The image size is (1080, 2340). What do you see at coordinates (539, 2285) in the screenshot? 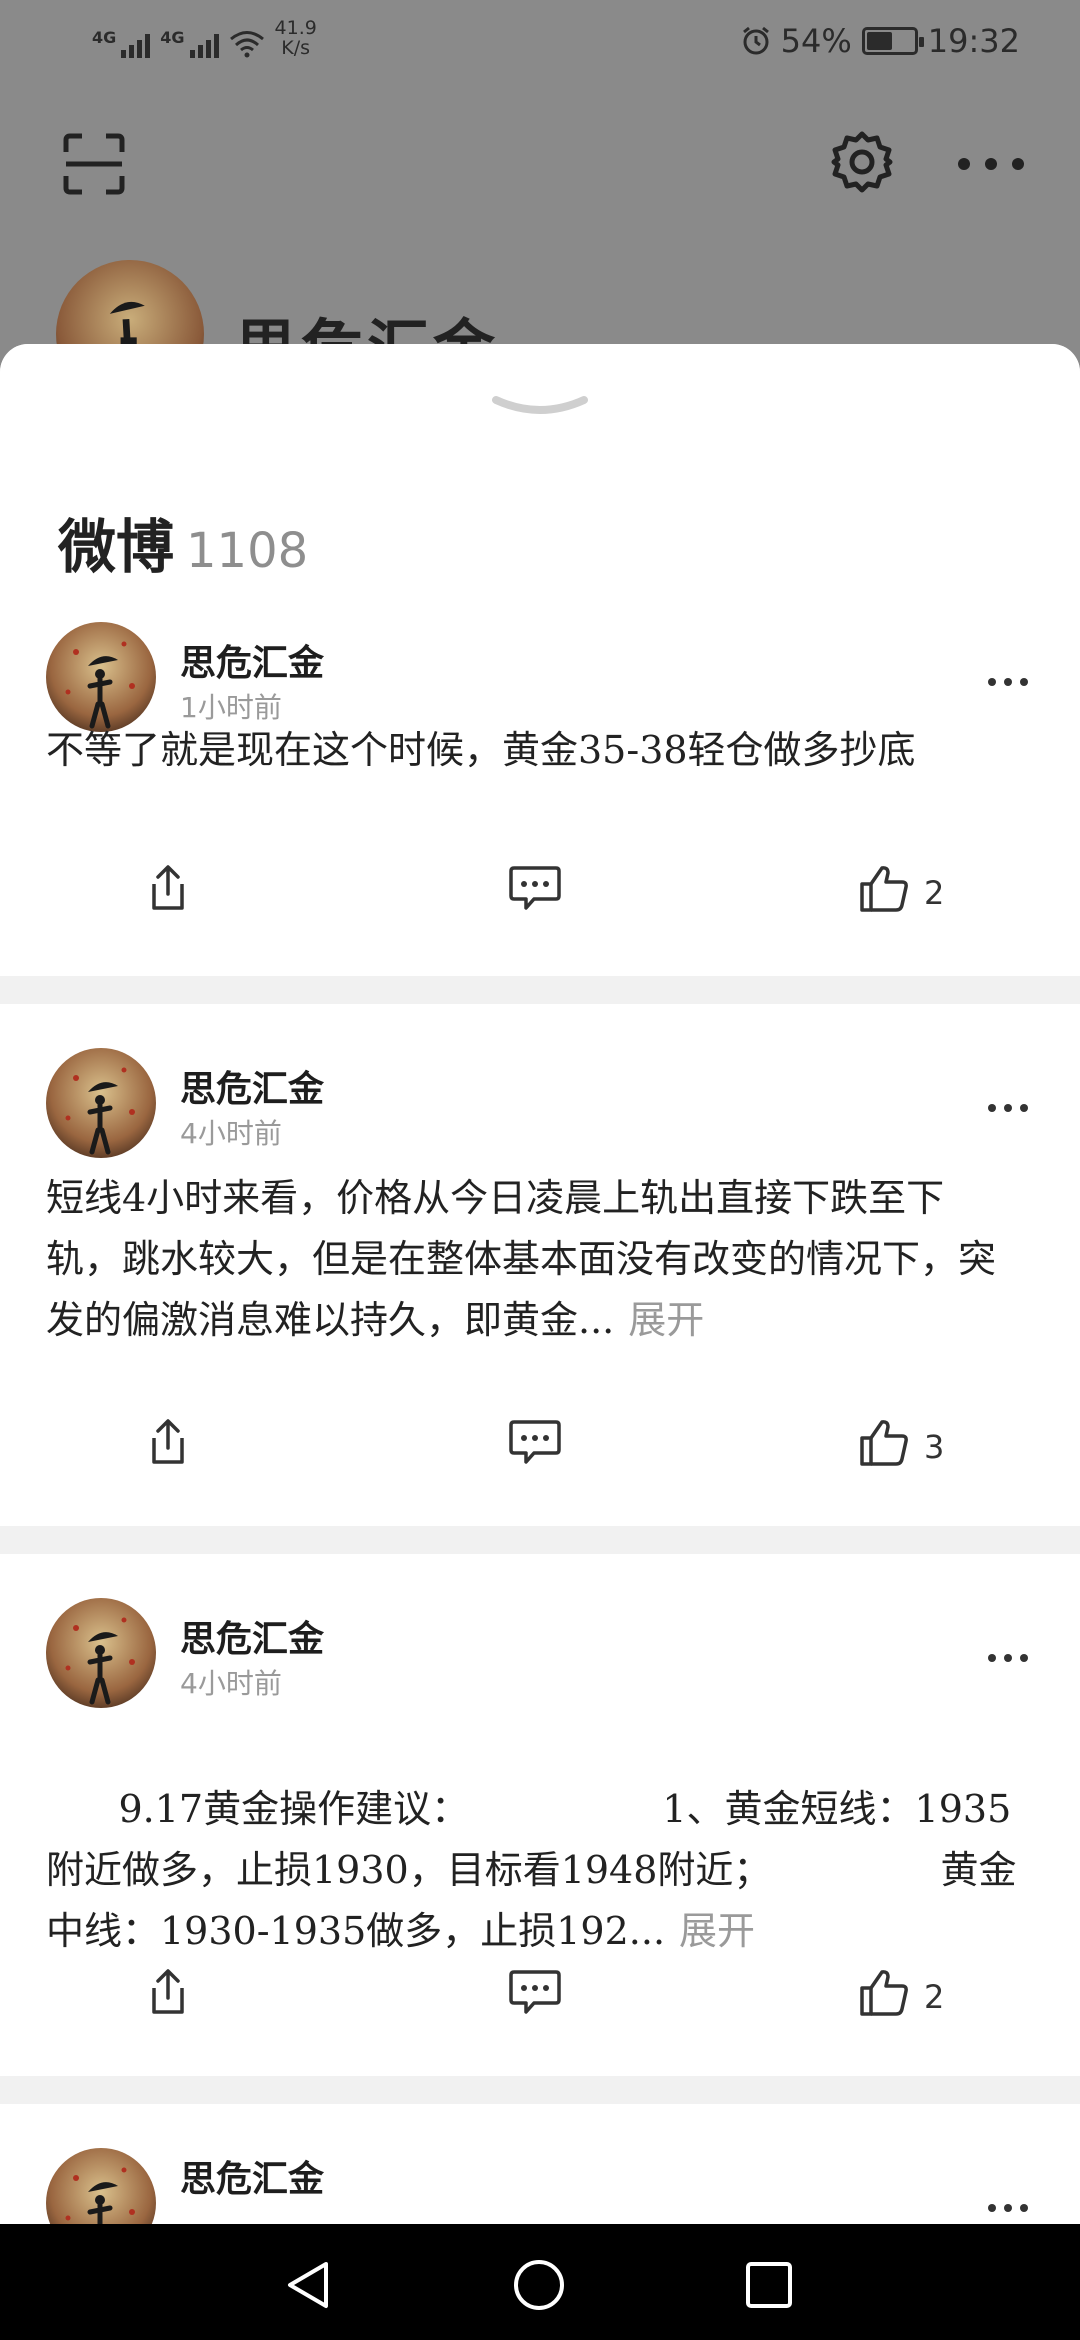
I see `home-icon` at bounding box center [539, 2285].